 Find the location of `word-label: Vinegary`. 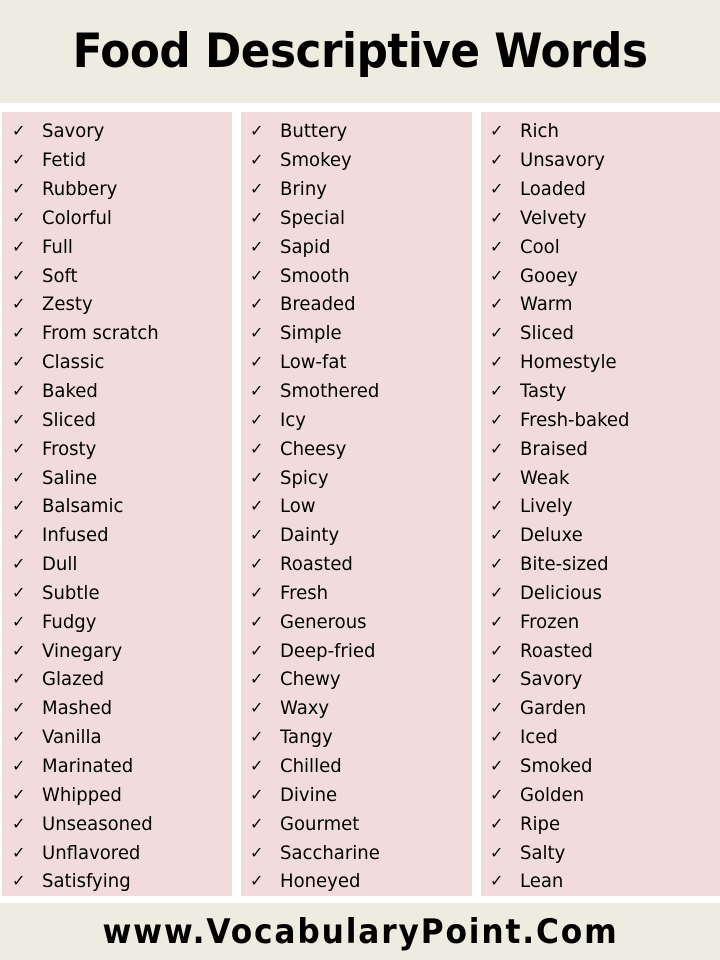

word-label: Vinegary is located at coordinates (82, 650).